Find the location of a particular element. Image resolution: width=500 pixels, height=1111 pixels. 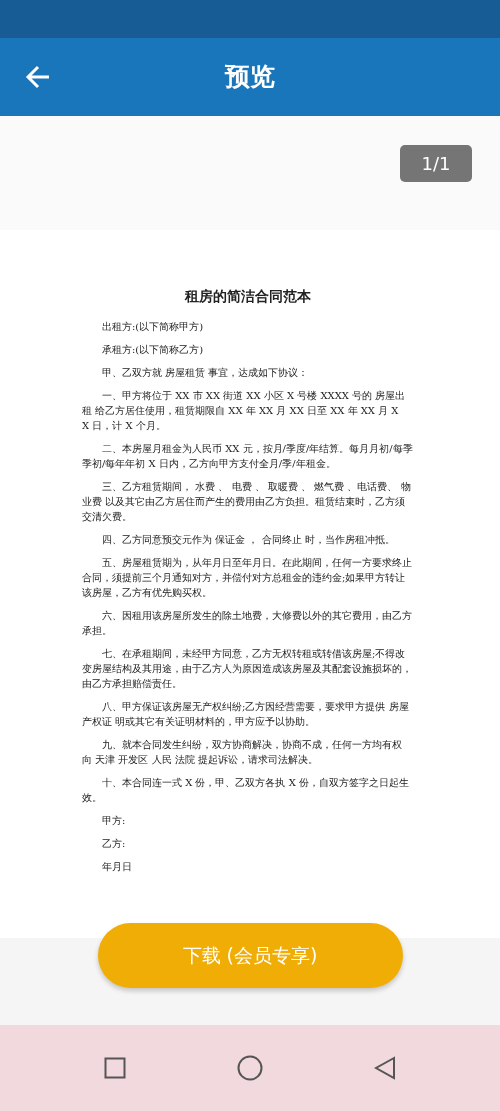

document-paragraph: 甲方: is located at coordinates (114, 821).